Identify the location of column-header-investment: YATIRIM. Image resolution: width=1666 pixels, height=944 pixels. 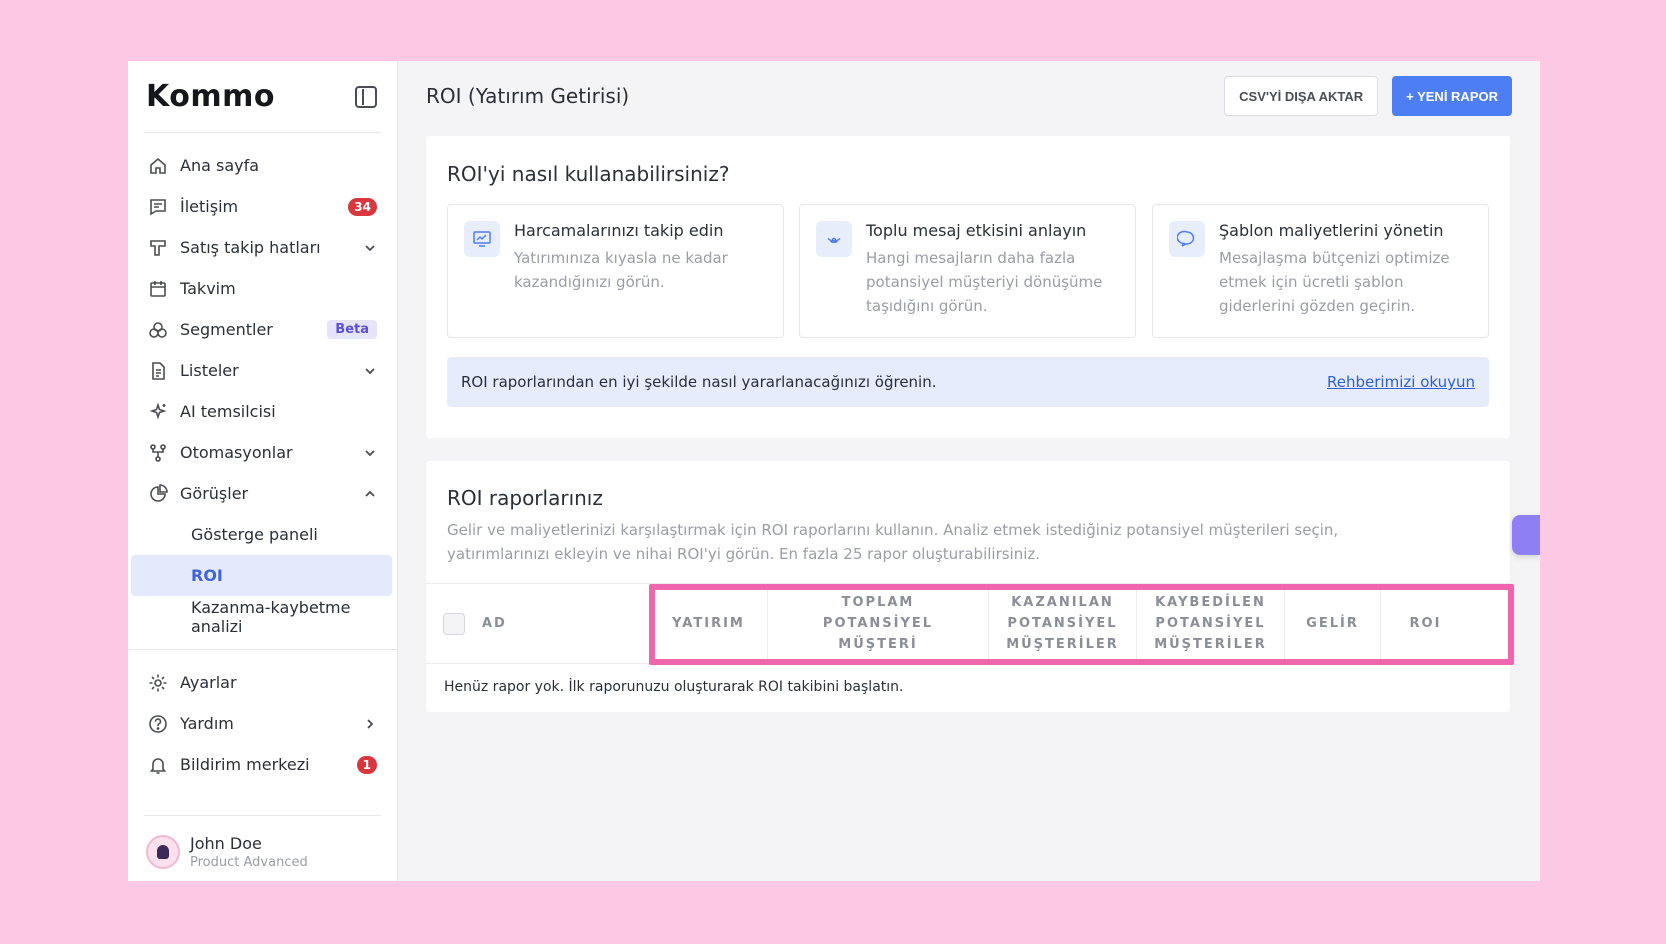
(708, 623).